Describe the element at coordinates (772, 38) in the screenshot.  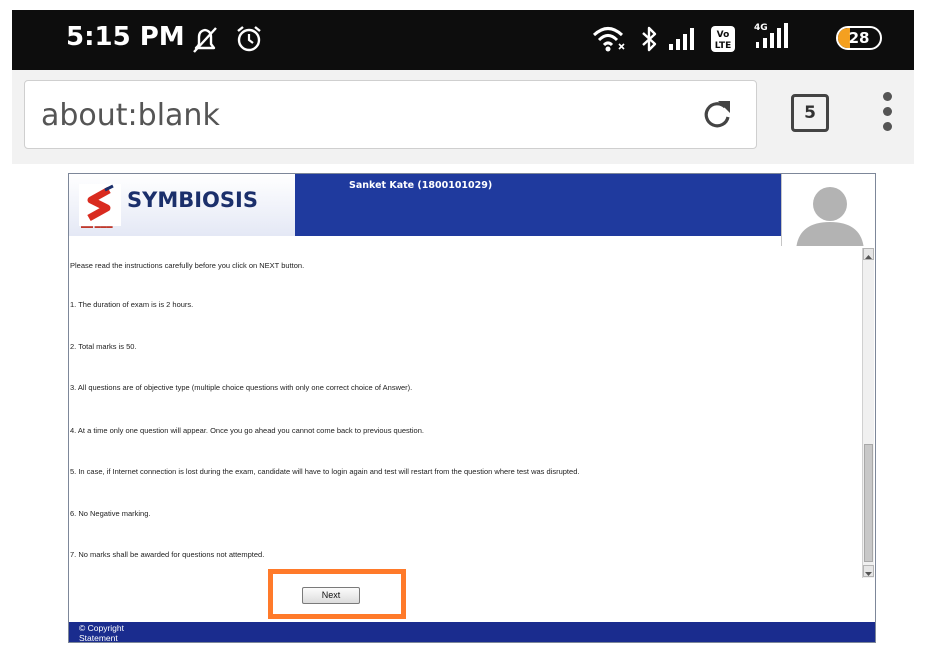
I see `4g-signal-icon: 4G` at that location.